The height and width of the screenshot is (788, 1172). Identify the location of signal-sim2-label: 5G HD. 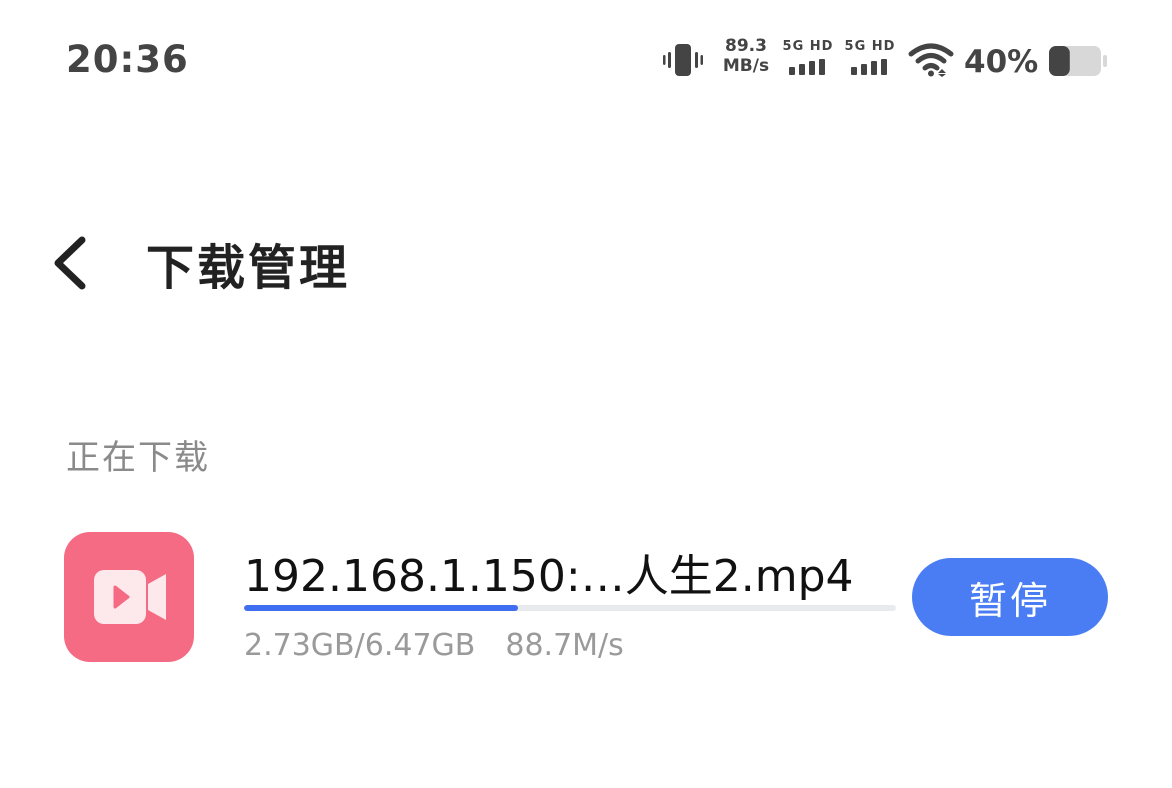
(870, 46).